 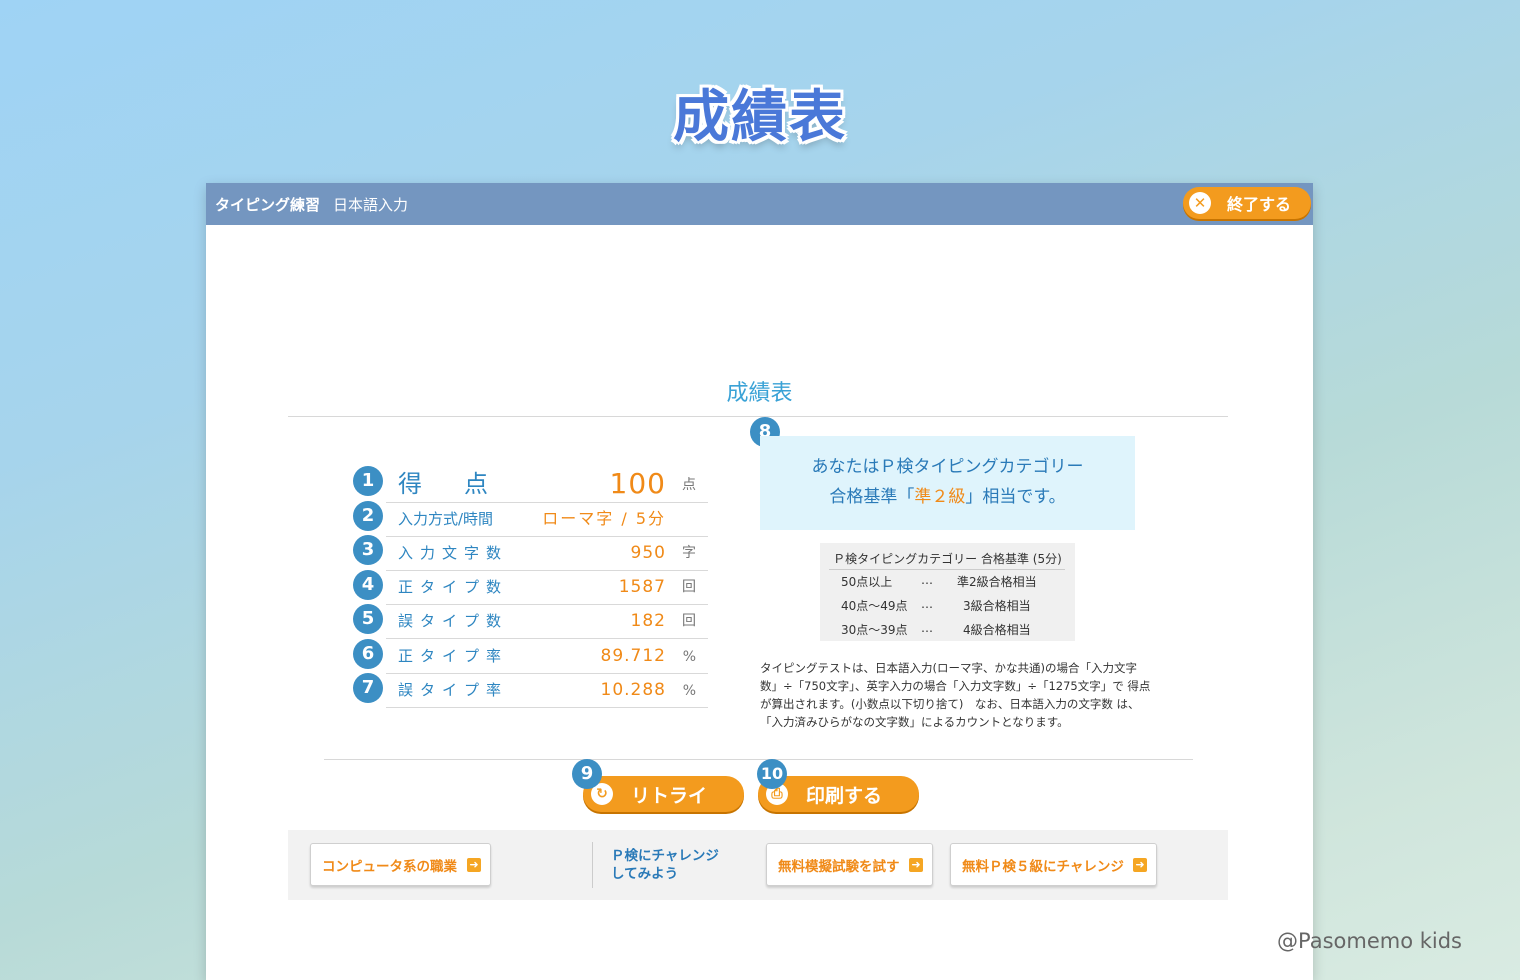 What do you see at coordinates (446, 519) in the screenshot?
I see `row-label: 入力方式/時間` at bounding box center [446, 519].